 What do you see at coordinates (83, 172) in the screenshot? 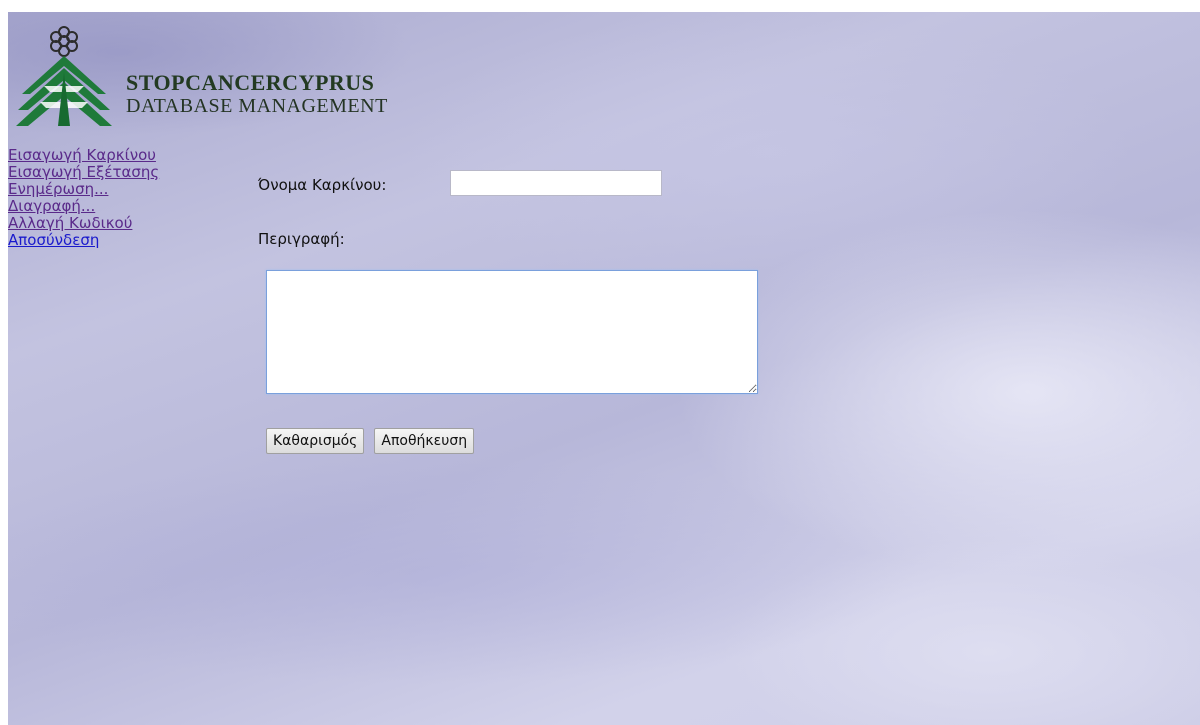
I see `nav-link-insert-exam: Εισαγωγή Εξέτασης` at bounding box center [83, 172].